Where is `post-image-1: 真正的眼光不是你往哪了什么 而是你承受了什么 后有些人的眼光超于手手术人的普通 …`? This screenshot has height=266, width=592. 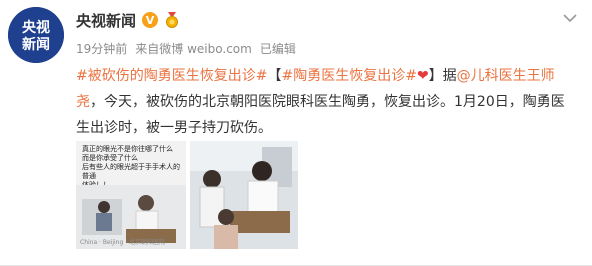
post-image-1: 真正的眼光不是你往哪了什么 而是你承受了什么 后有些人的眼光超于手手术人的普通 … is located at coordinates (131, 195).